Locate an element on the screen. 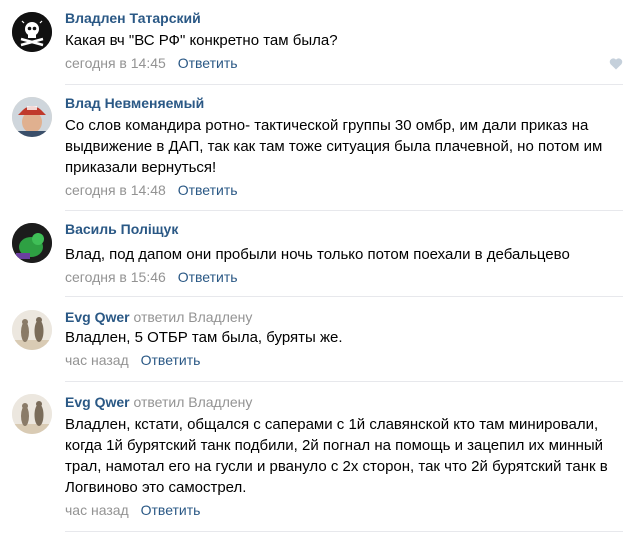 The image size is (631, 534). comment-timestamp: сегодня в 15:46 is located at coordinates (115, 277).